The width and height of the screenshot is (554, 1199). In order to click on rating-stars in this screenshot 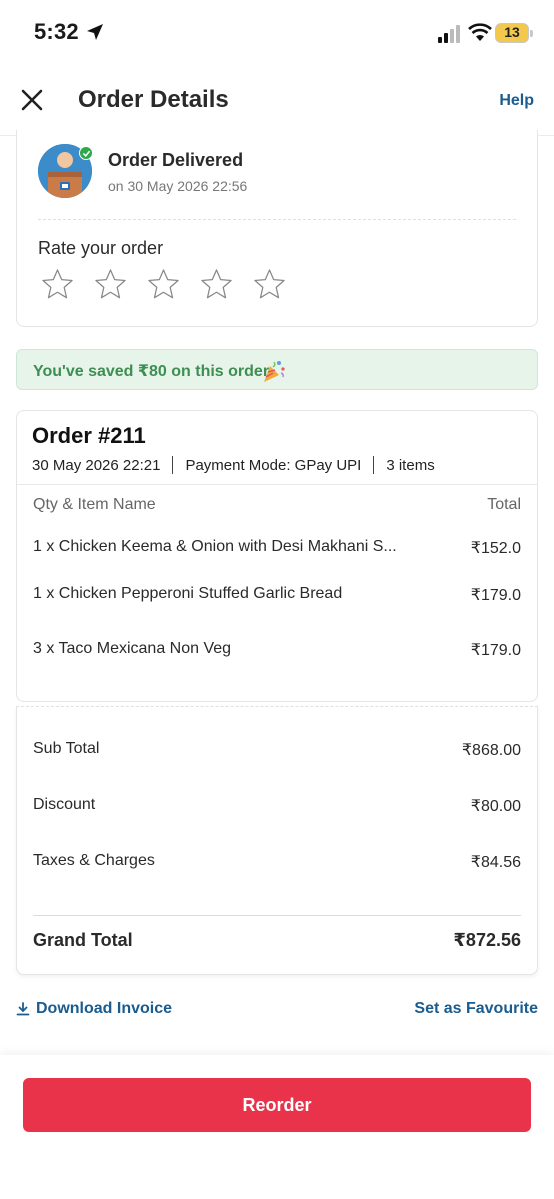, I will do `click(163, 284)`.